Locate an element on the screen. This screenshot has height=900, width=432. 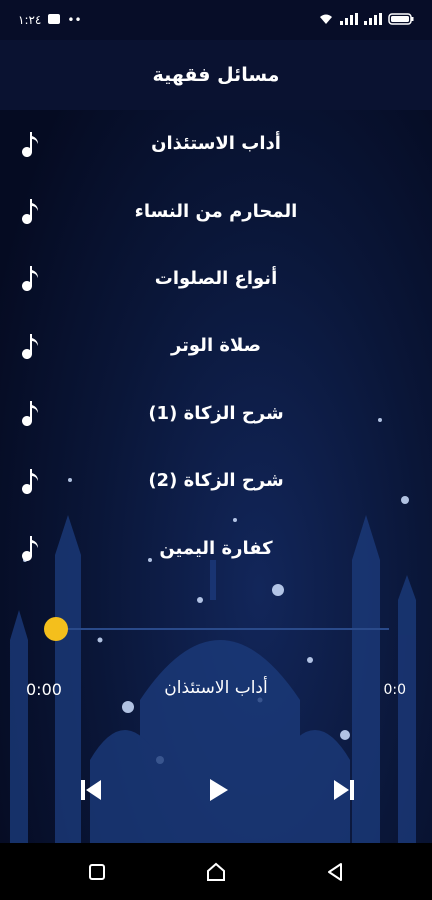
status-bar: ١:٢٤ •• is located at coordinates (216, 20).